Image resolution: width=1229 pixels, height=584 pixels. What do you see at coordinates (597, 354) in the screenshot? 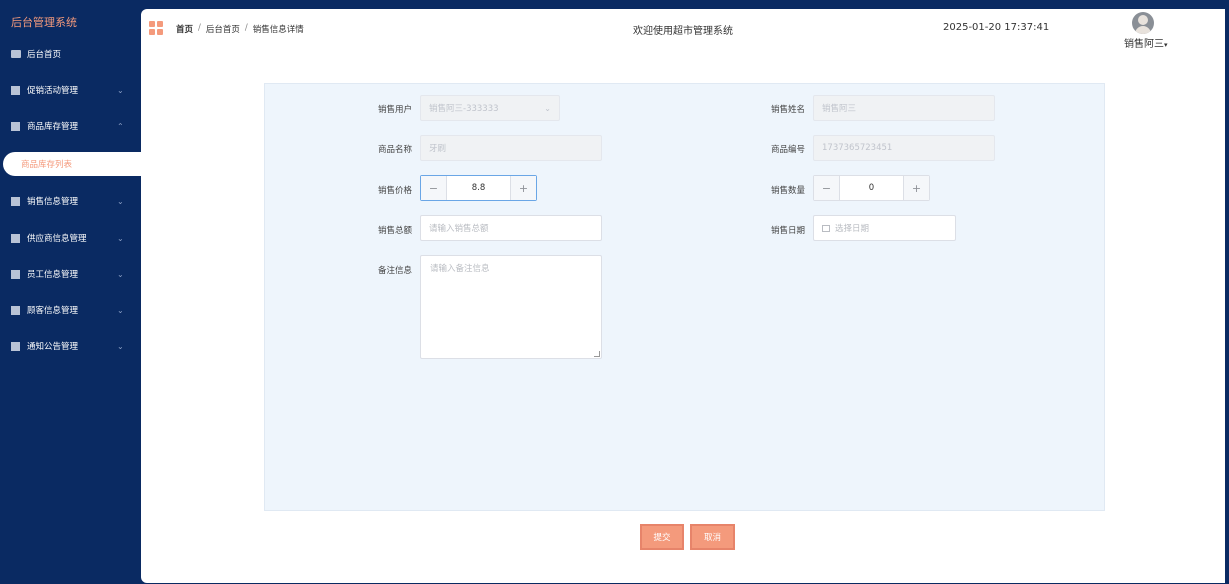
I see `resize-handle-icon` at bounding box center [597, 354].